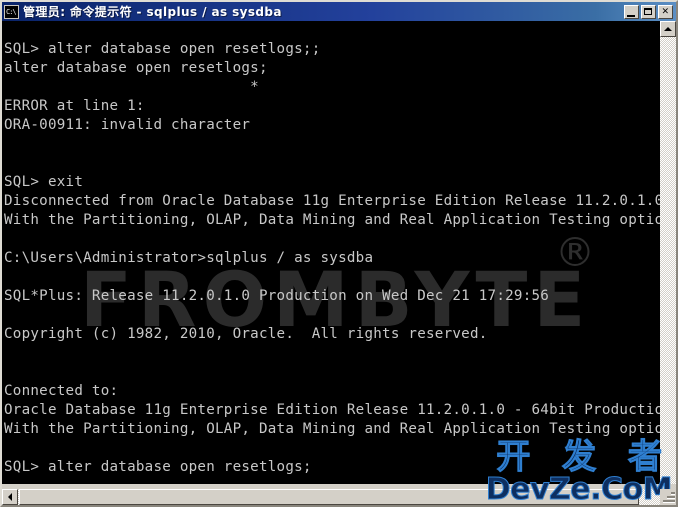  Describe the element at coordinates (11, 11) in the screenshot. I see `console-icon` at that location.